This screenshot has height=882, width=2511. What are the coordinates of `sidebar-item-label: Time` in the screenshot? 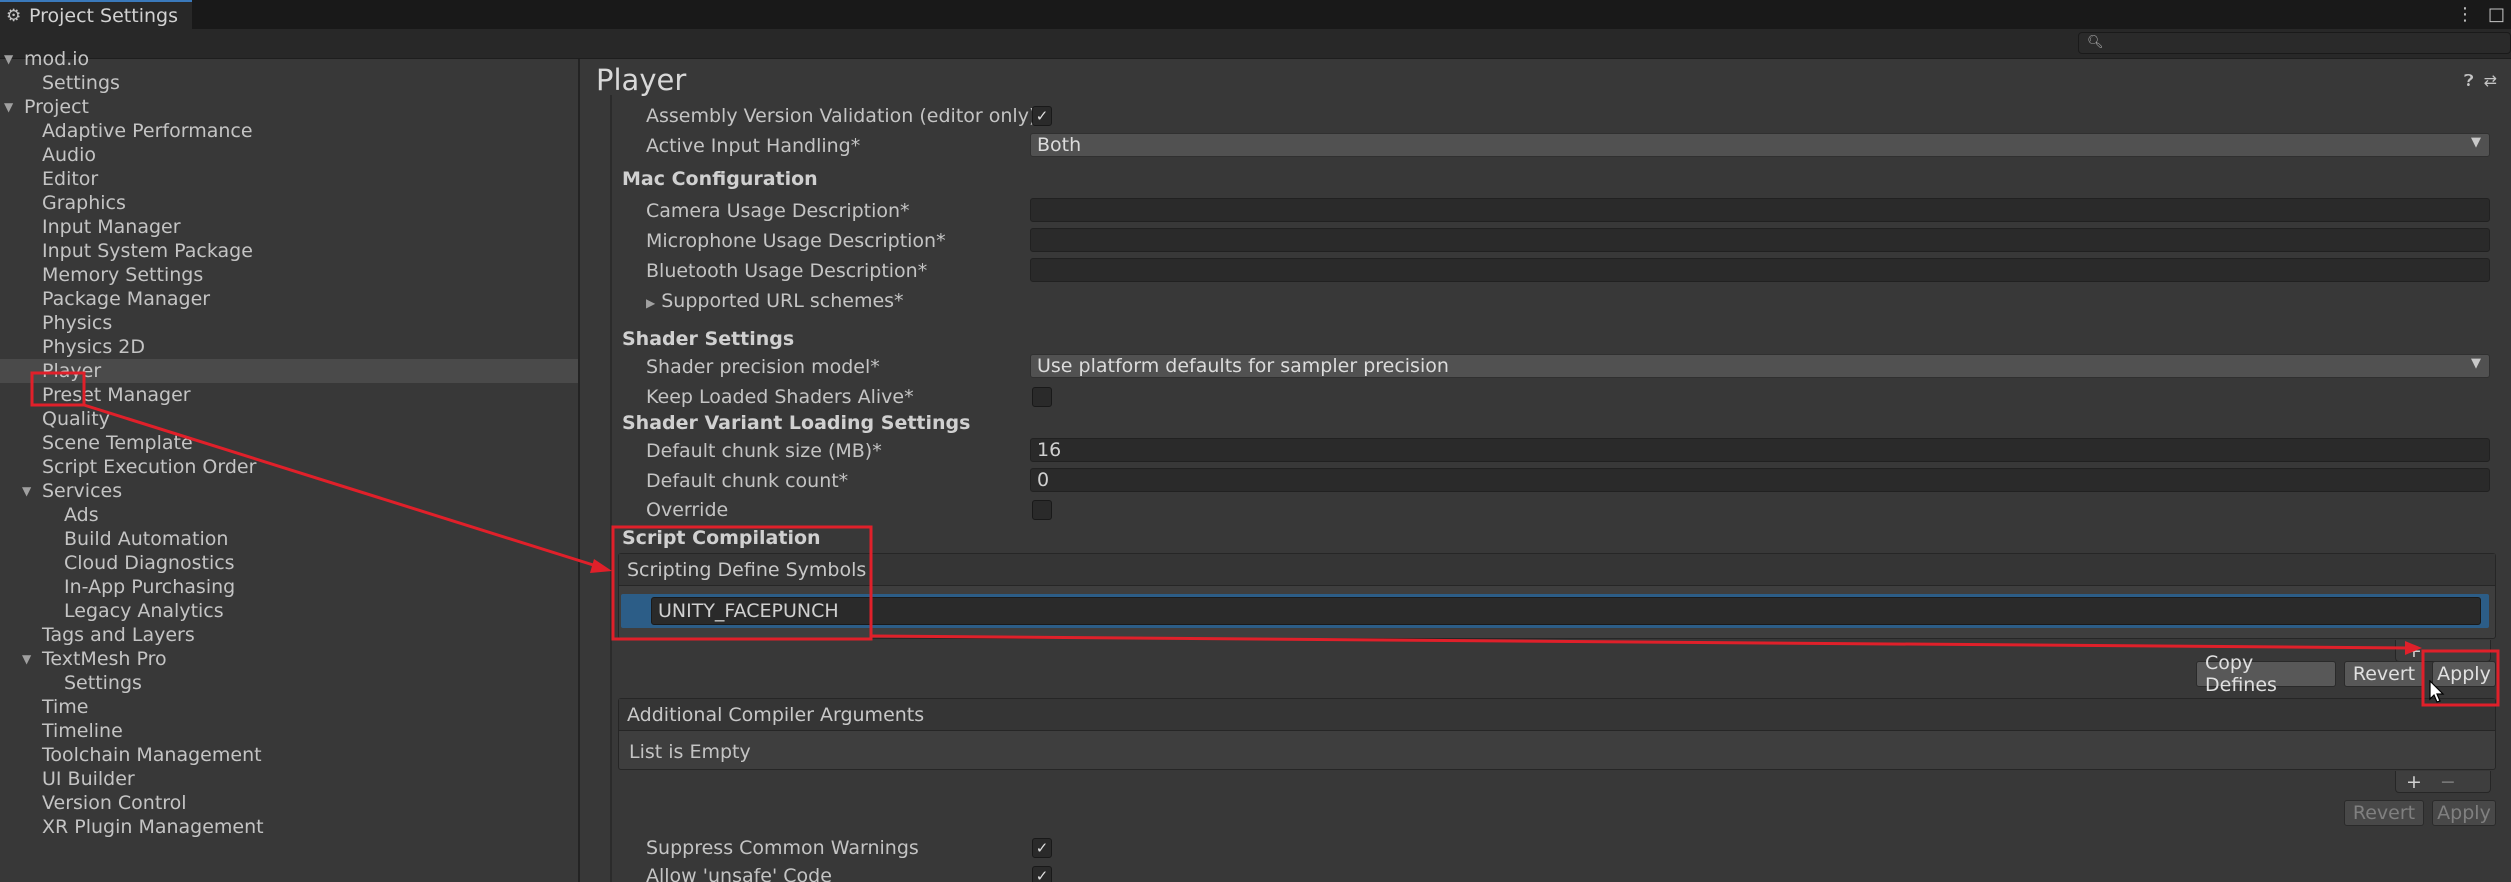 It's located at (65, 707).